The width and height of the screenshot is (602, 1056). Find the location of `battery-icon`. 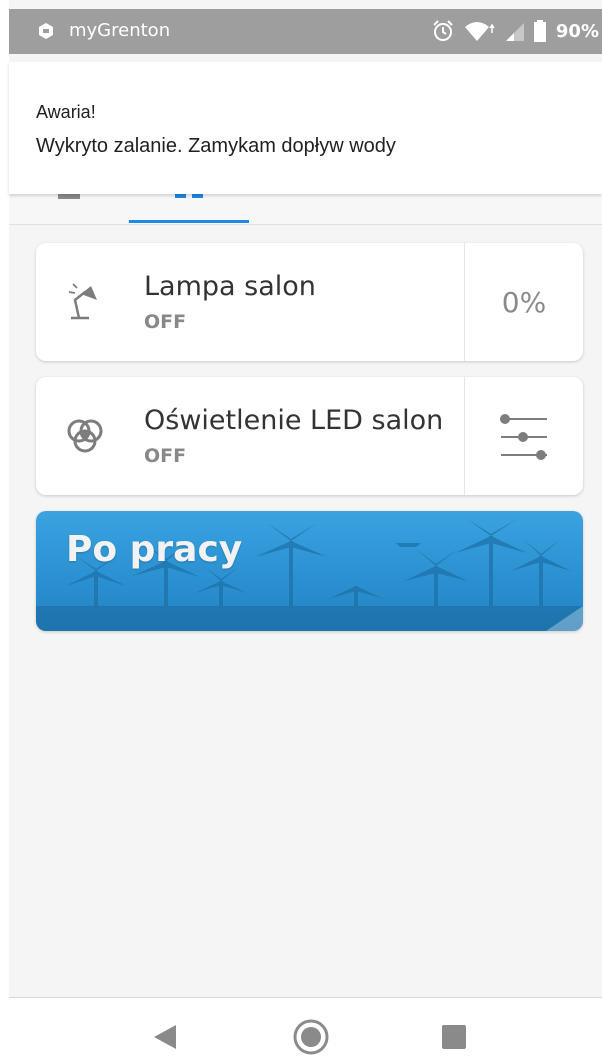

battery-icon is located at coordinates (539, 31).